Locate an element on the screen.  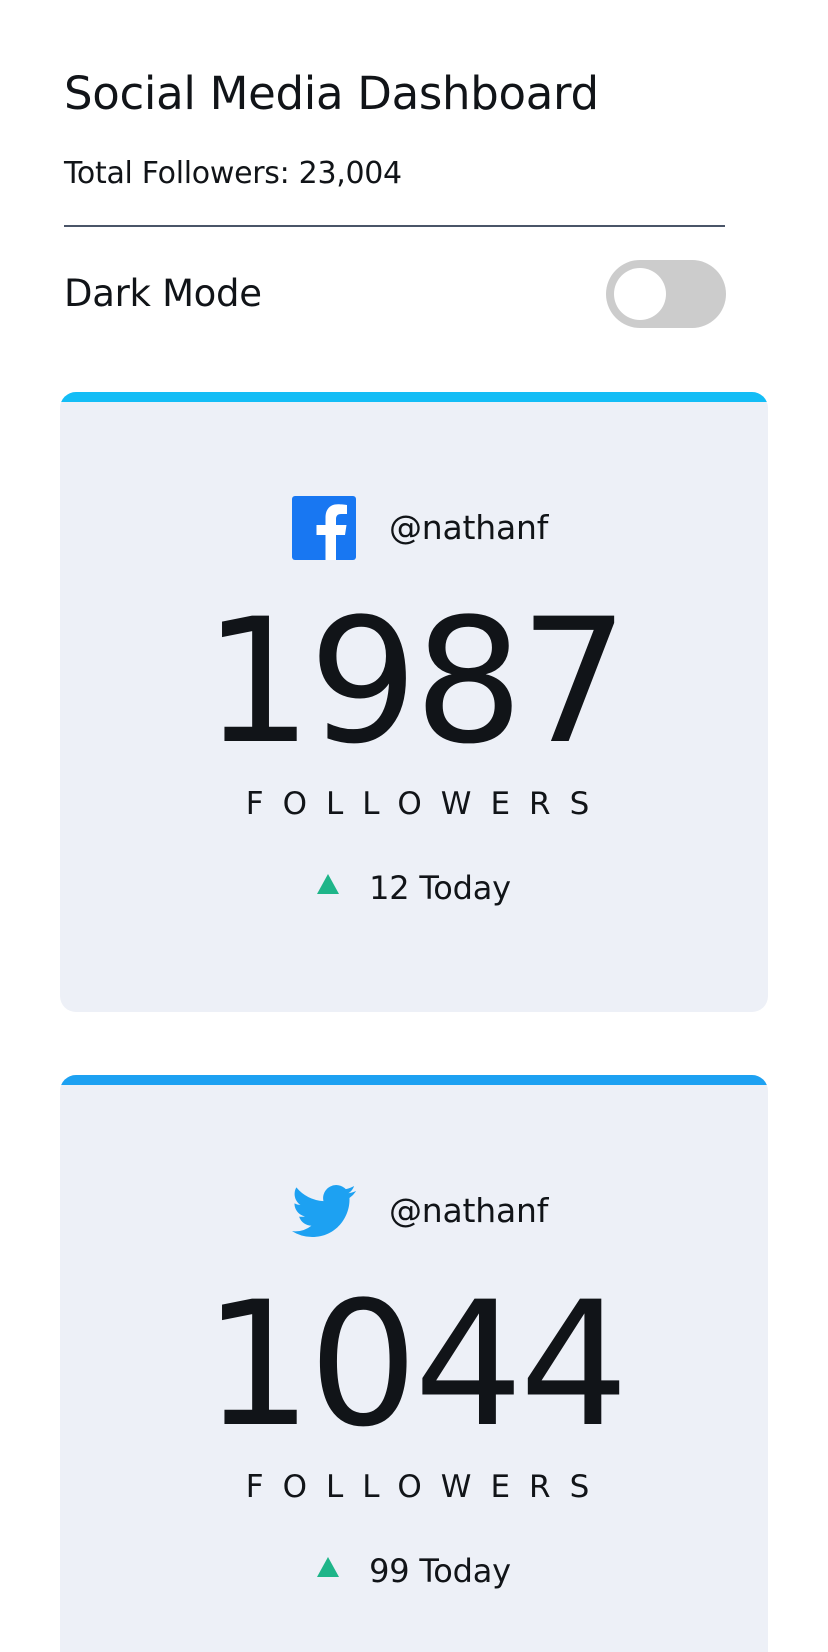
page-title: Social Media Dashboard is located at coordinates (331, 93).